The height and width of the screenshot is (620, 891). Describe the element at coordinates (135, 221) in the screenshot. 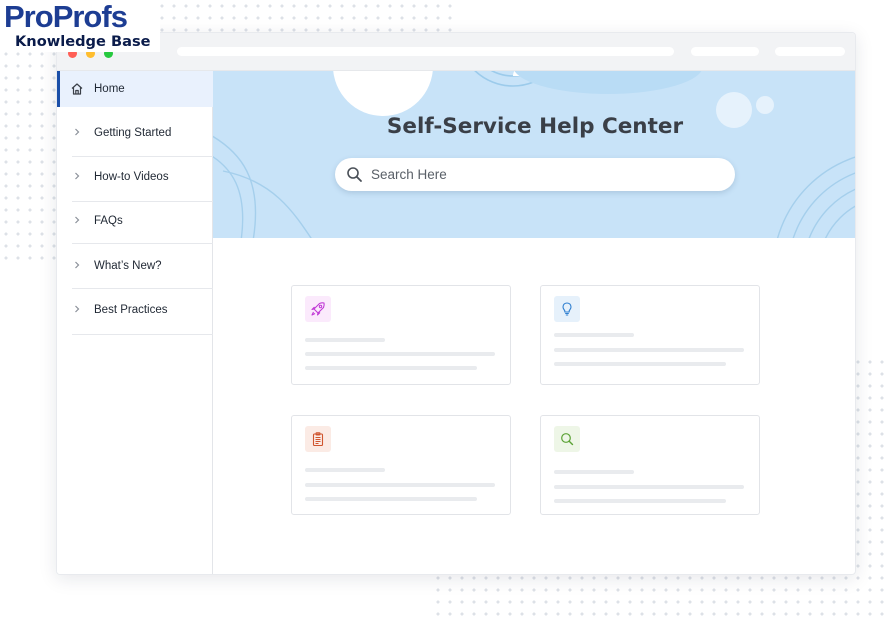

I see `sidebar-item-faqs: FAQs` at that location.